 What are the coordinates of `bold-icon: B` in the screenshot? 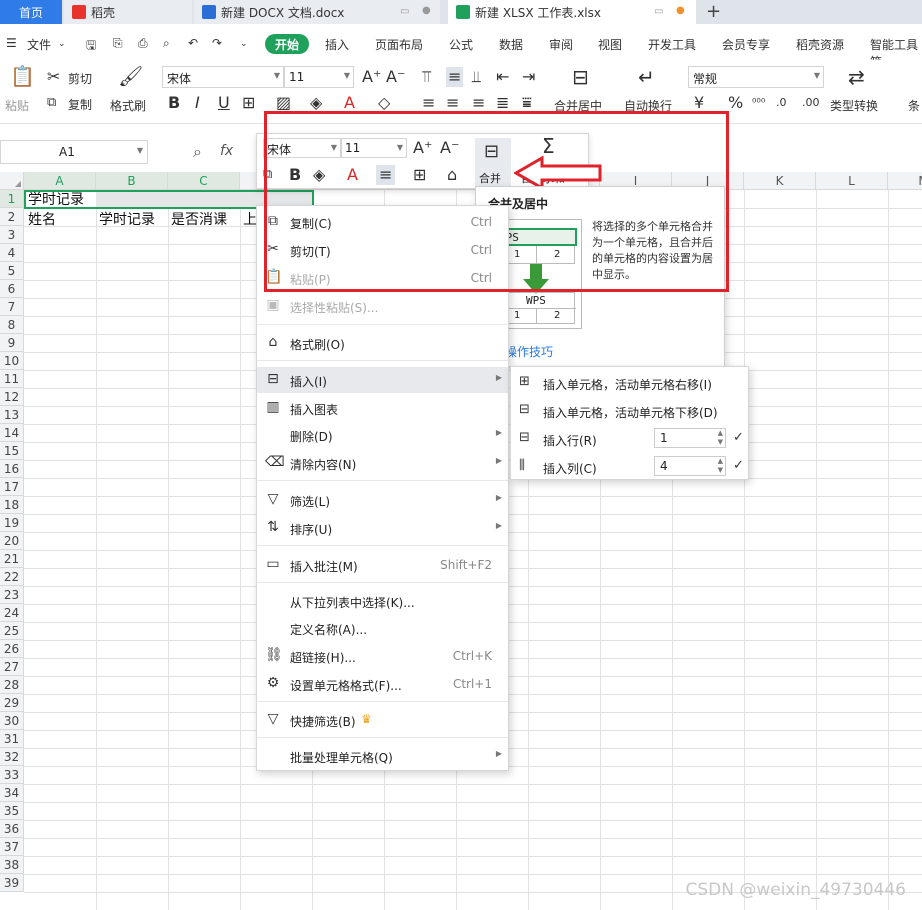 It's located at (174, 103).